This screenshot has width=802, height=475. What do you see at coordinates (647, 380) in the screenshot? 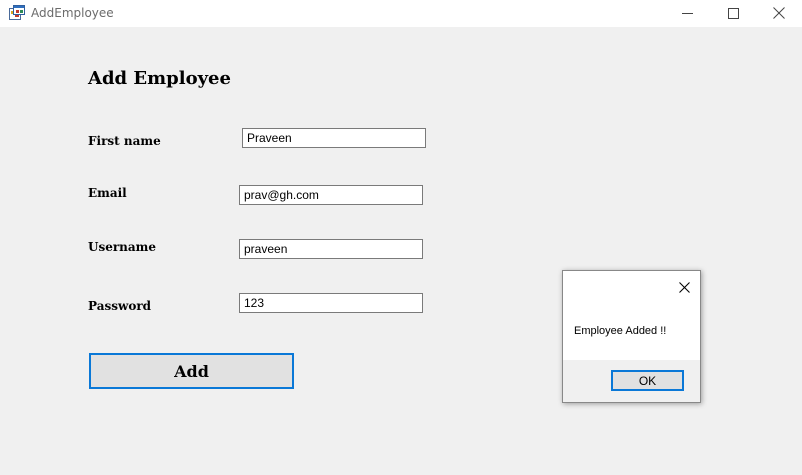
I see `ok-button: OK` at bounding box center [647, 380].